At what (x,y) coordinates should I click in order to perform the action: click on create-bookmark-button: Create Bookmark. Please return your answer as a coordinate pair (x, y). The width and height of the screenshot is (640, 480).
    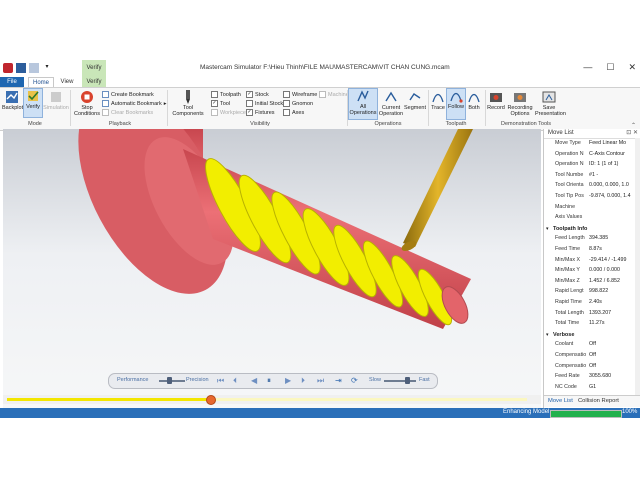
    Looking at the image, I should click on (128, 94).